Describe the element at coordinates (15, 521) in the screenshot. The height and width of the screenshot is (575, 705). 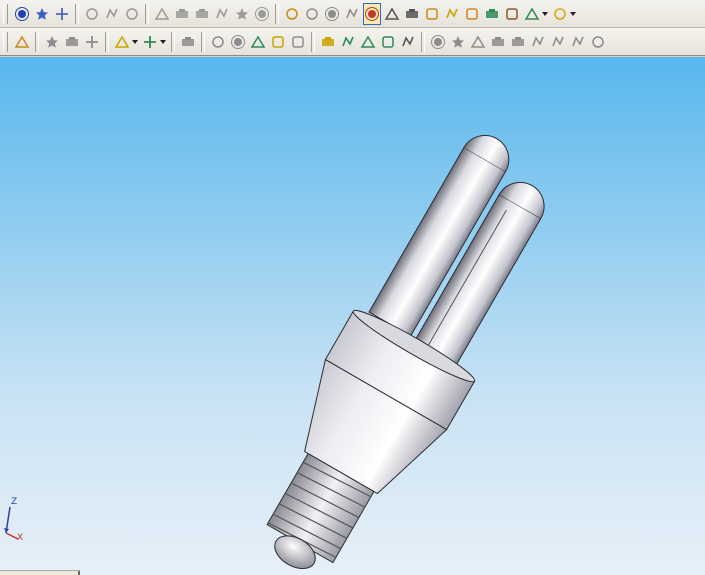
I see `orientation-triad: Z X` at that location.